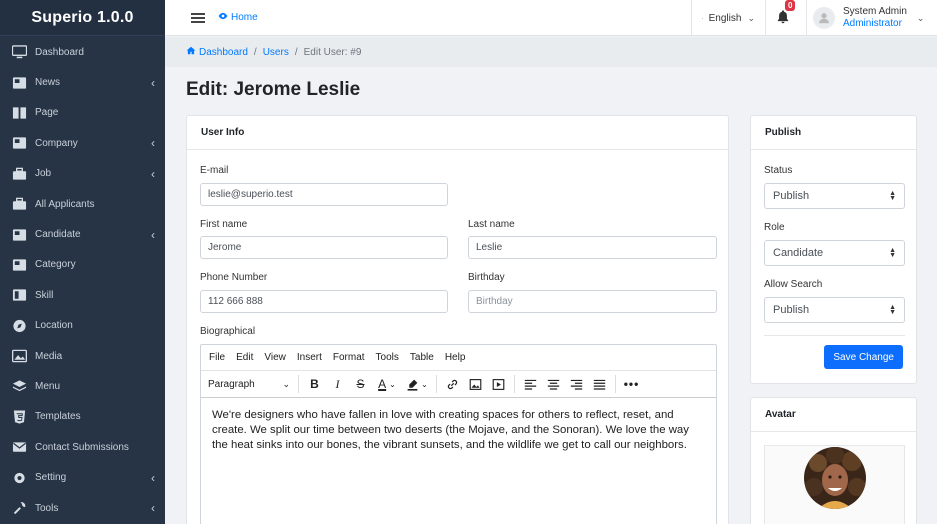  I want to click on sidebar-item-all-applicants: All Applicants, so click(82, 204).